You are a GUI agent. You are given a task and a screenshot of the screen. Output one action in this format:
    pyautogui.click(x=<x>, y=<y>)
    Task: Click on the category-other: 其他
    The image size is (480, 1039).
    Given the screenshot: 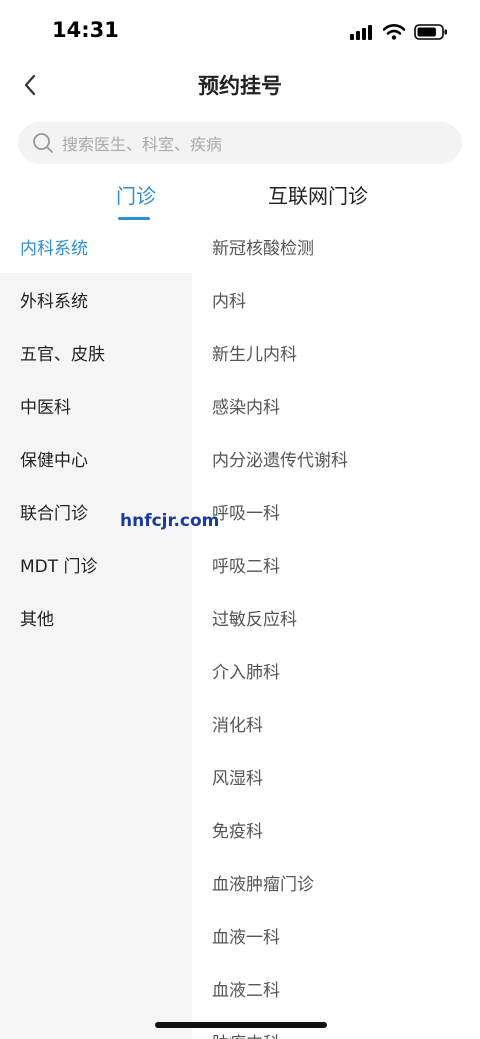 What is the action you would take?
    pyautogui.click(x=96, y=617)
    